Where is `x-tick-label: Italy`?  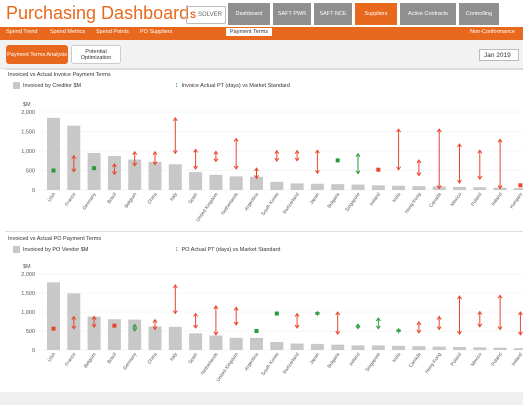
x-tick-label: Italy is located at coordinates (174, 196).